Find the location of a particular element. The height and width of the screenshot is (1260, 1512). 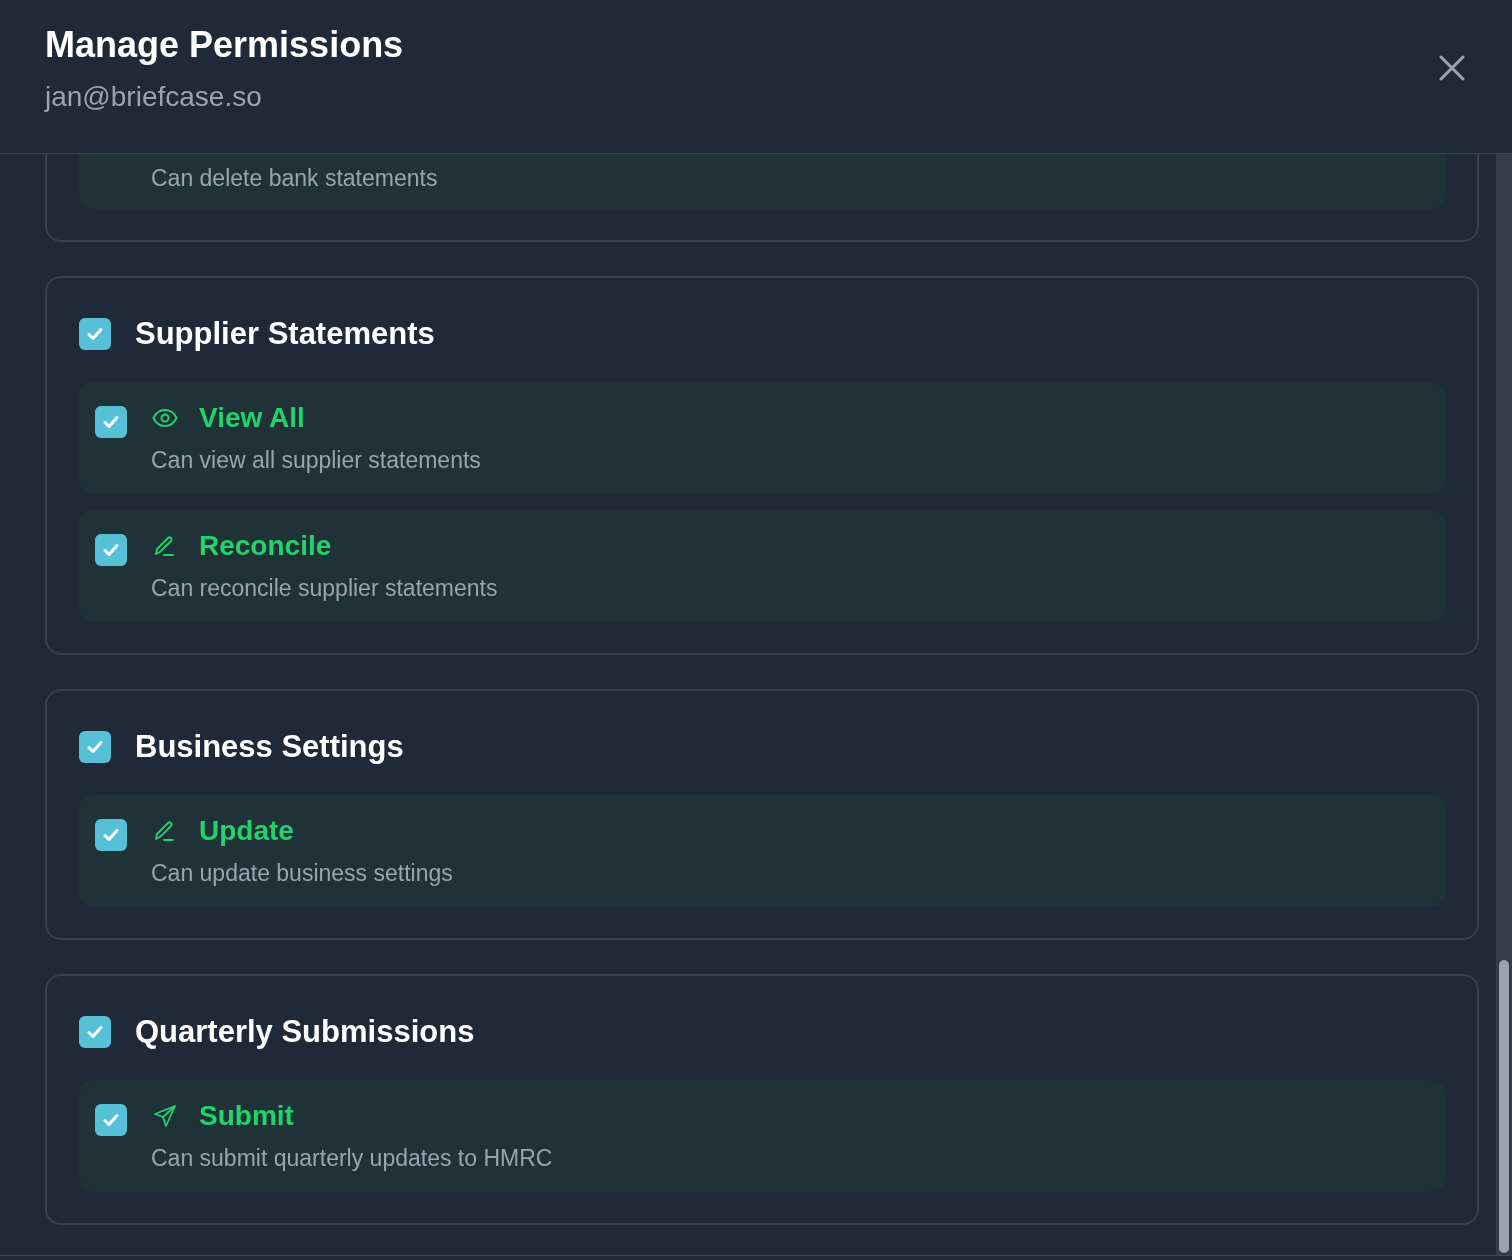

scrollbar-thumb is located at coordinates (1504, 1106).